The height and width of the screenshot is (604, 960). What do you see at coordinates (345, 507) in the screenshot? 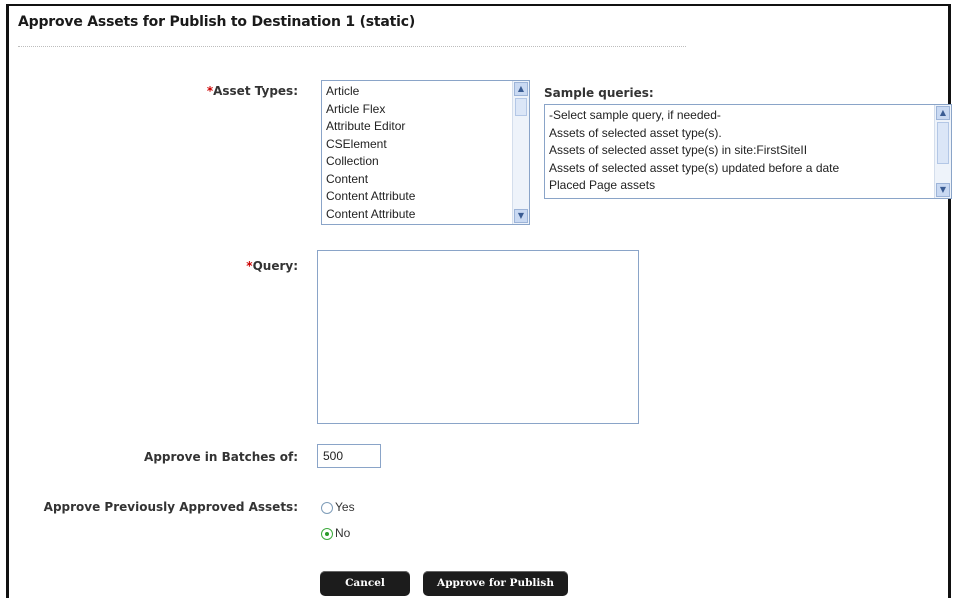
I see `radio-yes-label: Yes` at bounding box center [345, 507].